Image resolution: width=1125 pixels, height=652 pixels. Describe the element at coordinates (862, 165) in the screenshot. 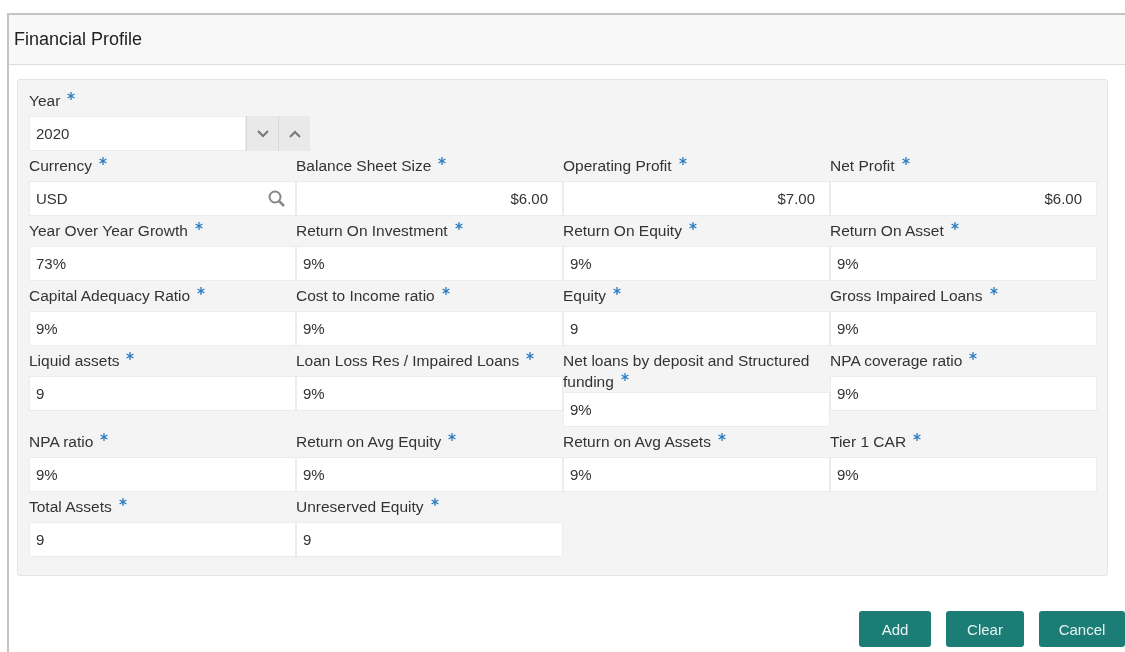

I see `field-label: Net Profit` at that location.